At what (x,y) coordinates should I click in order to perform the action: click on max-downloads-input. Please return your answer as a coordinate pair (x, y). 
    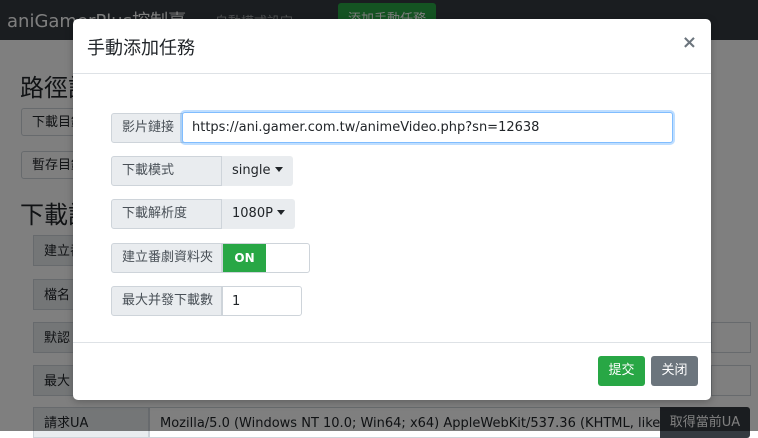
    Looking at the image, I should click on (262, 301).